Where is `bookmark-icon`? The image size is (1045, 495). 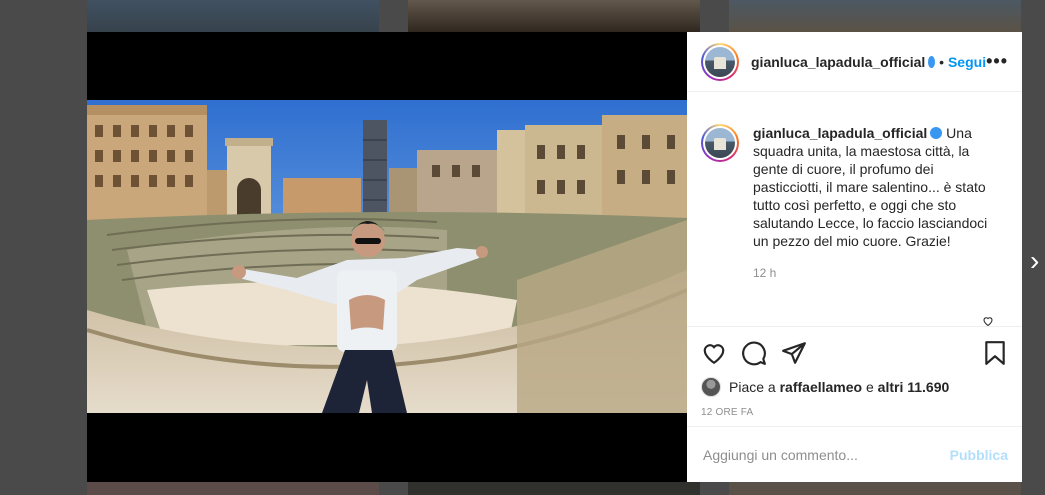
bookmark-icon is located at coordinates (995, 353).